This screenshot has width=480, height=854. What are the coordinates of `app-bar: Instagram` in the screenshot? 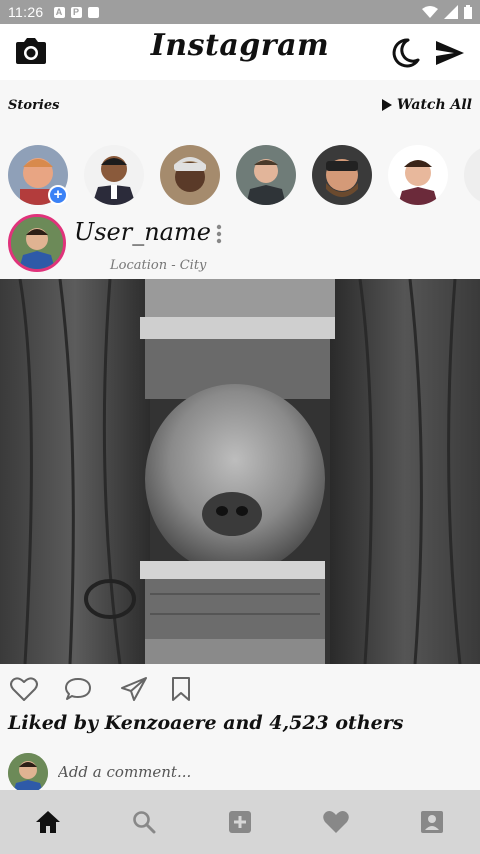 It's located at (240, 52).